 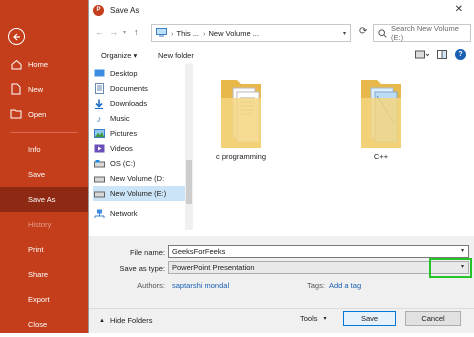 What do you see at coordinates (139, 73) in the screenshot?
I see `tree-item-desktop: Desktop` at bounding box center [139, 73].